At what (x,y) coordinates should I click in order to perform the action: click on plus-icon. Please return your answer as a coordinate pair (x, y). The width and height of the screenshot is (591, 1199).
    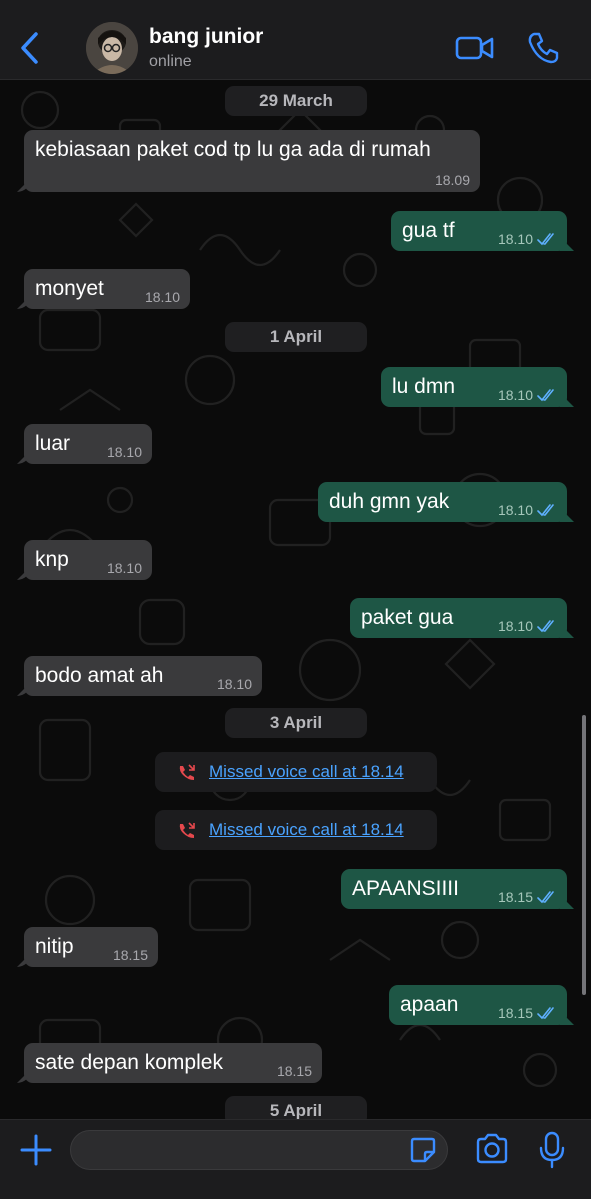
    Looking at the image, I should click on (36, 1150).